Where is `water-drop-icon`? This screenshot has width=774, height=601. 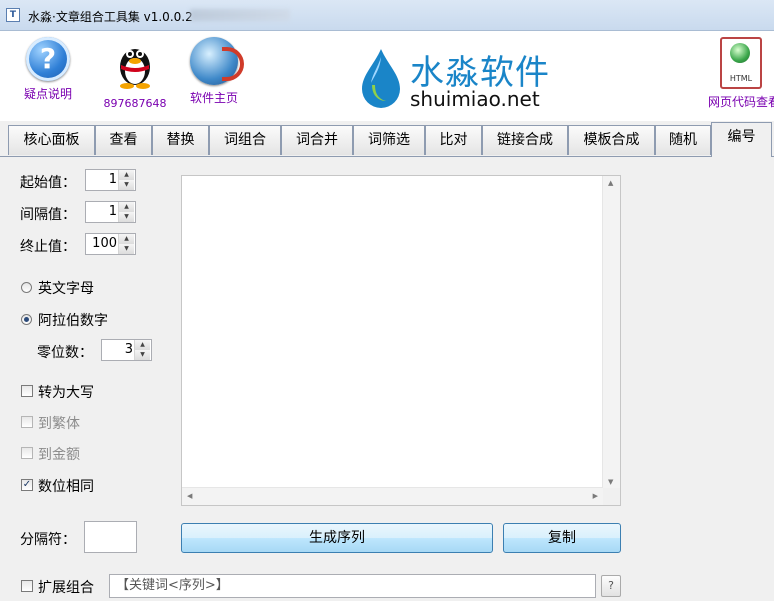
water-drop-icon is located at coordinates (381, 78).